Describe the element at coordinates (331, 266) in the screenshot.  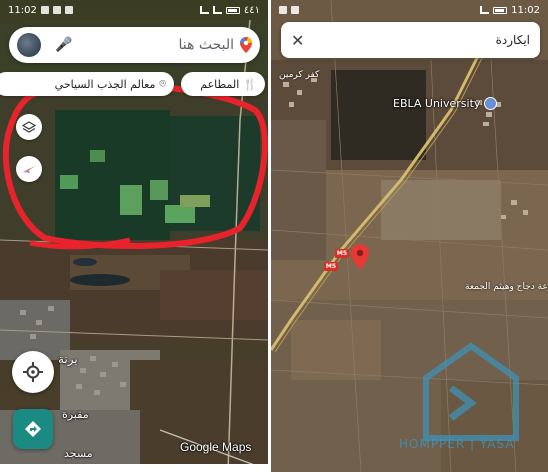
I see `road-shield-m5-secondary: M5` at that location.